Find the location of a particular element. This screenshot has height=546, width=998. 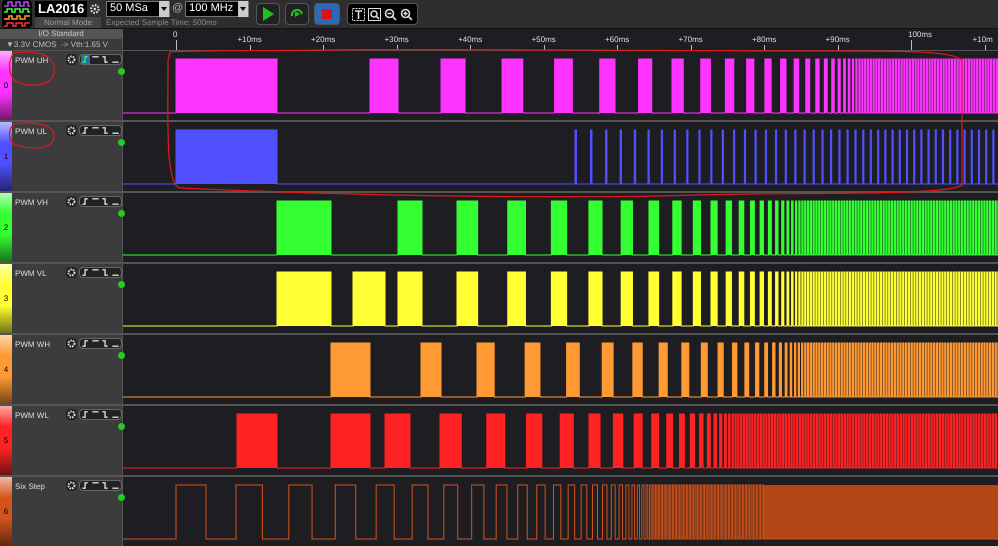

play-icon is located at coordinates (268, 14).